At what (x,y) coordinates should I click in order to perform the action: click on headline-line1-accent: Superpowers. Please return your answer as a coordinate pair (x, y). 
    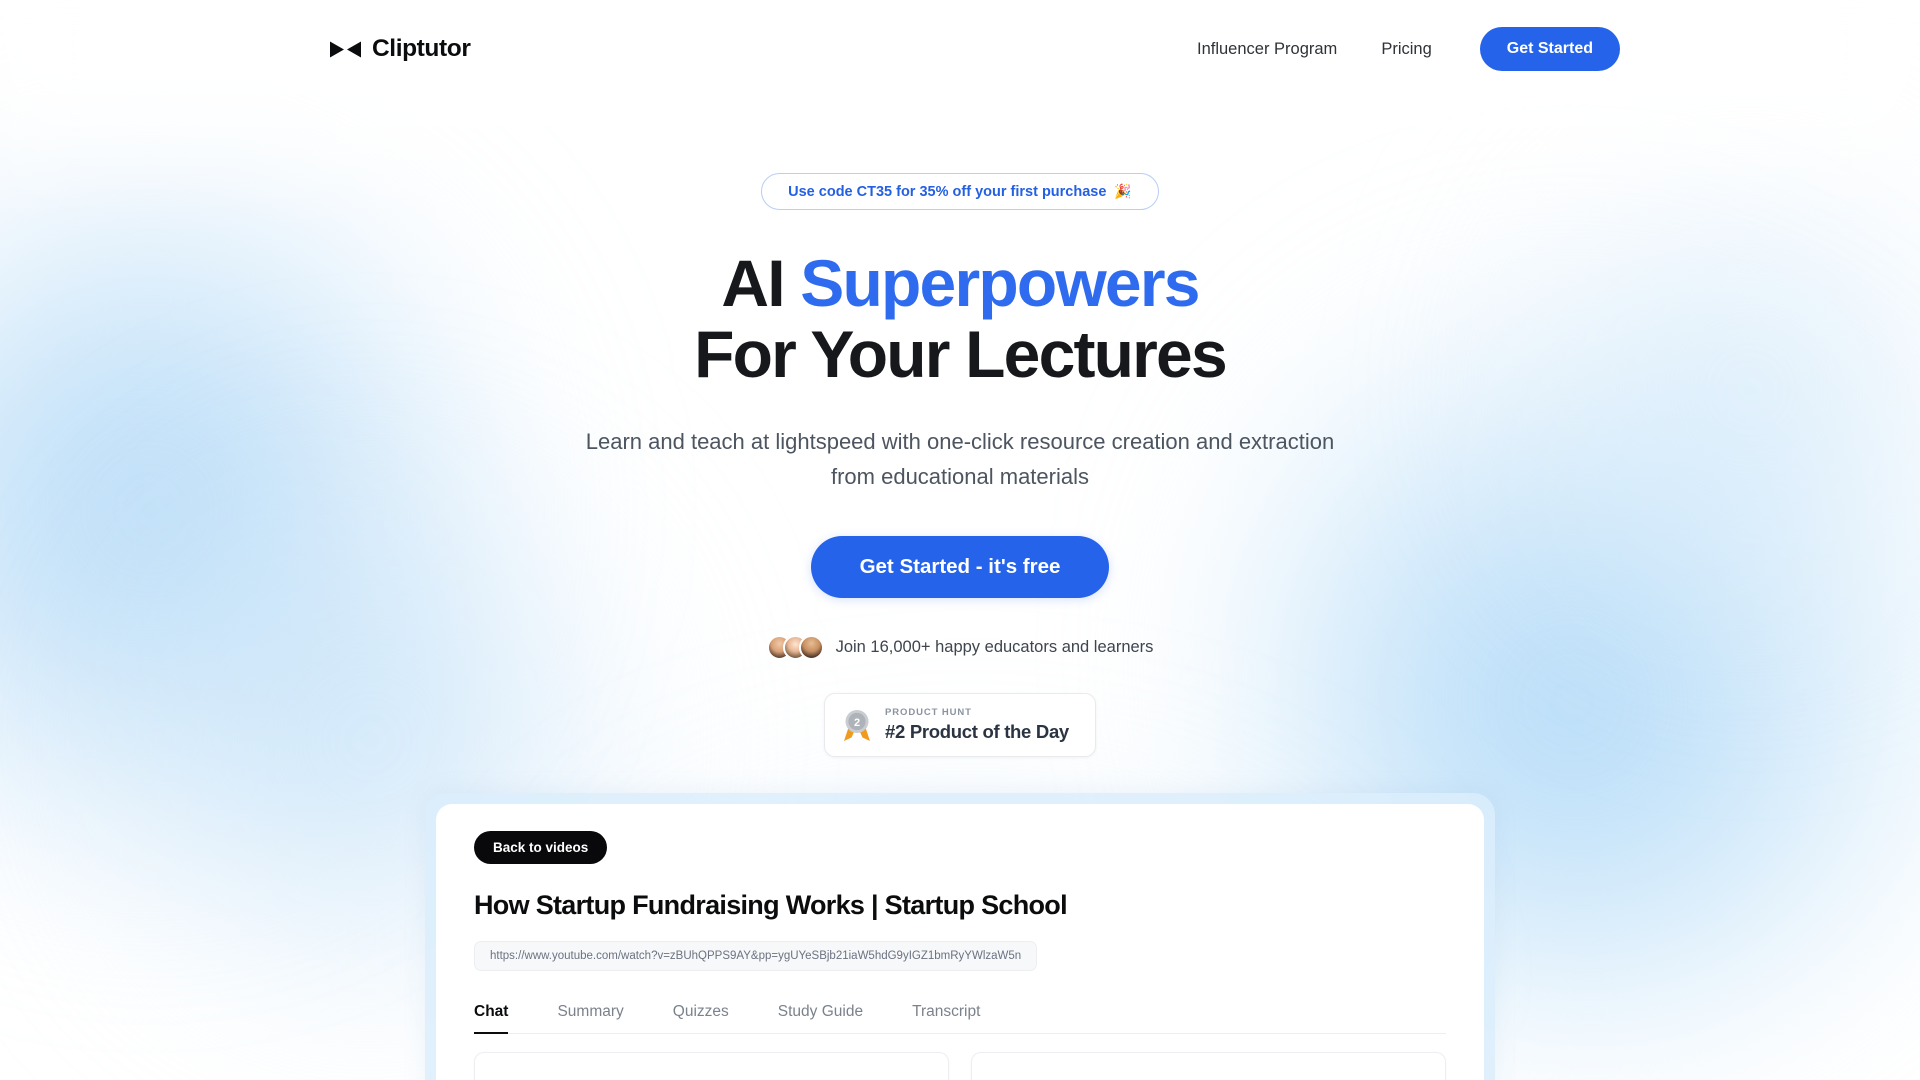
    Looking at the image, I should click on (1000, 283).